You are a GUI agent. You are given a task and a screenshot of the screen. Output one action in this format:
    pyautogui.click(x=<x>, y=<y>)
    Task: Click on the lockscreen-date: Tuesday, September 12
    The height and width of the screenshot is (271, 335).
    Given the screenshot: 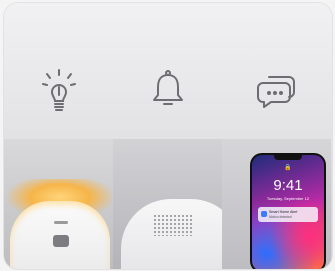 What is the action you would take?
    pyautogui.click(x=288, y=198)
    